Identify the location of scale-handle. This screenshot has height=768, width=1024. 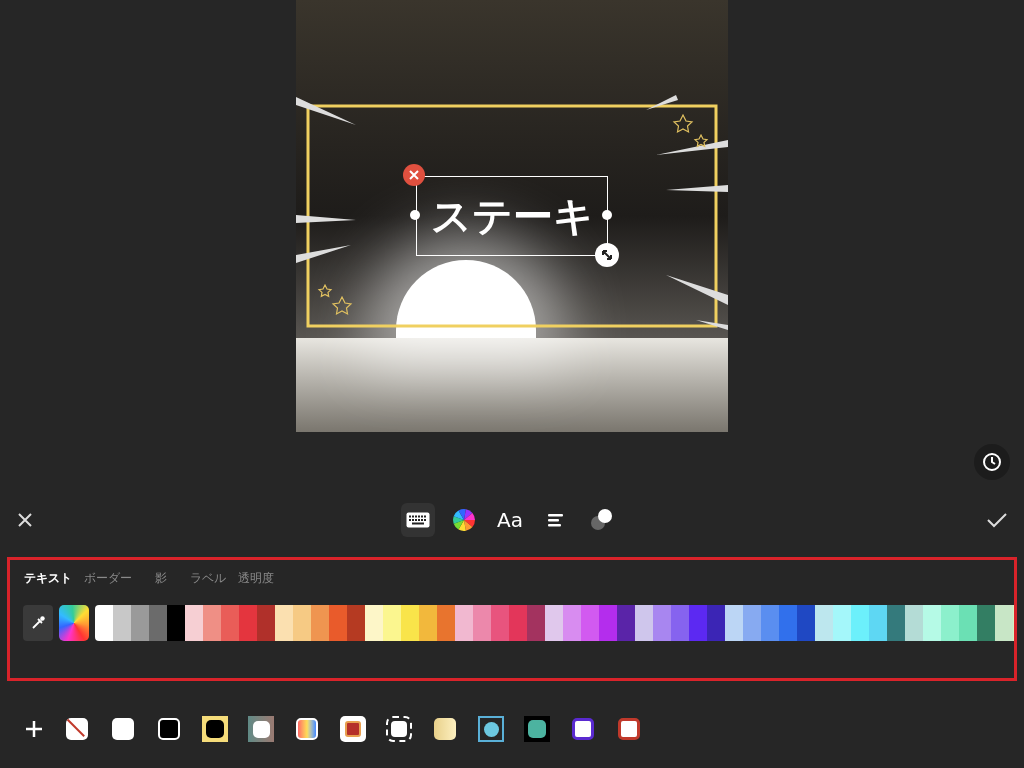
(607, 255).